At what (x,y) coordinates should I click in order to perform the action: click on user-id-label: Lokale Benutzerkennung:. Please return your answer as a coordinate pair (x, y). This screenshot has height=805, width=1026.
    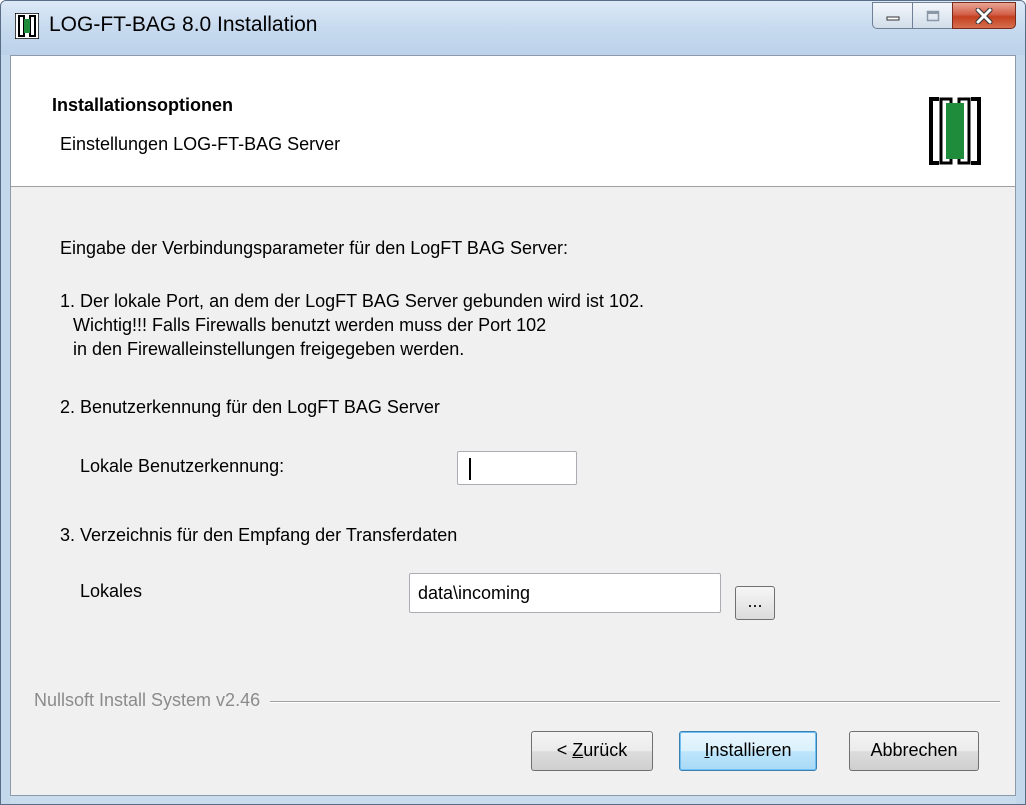
    Looking at the image, I should click on (182, 466).